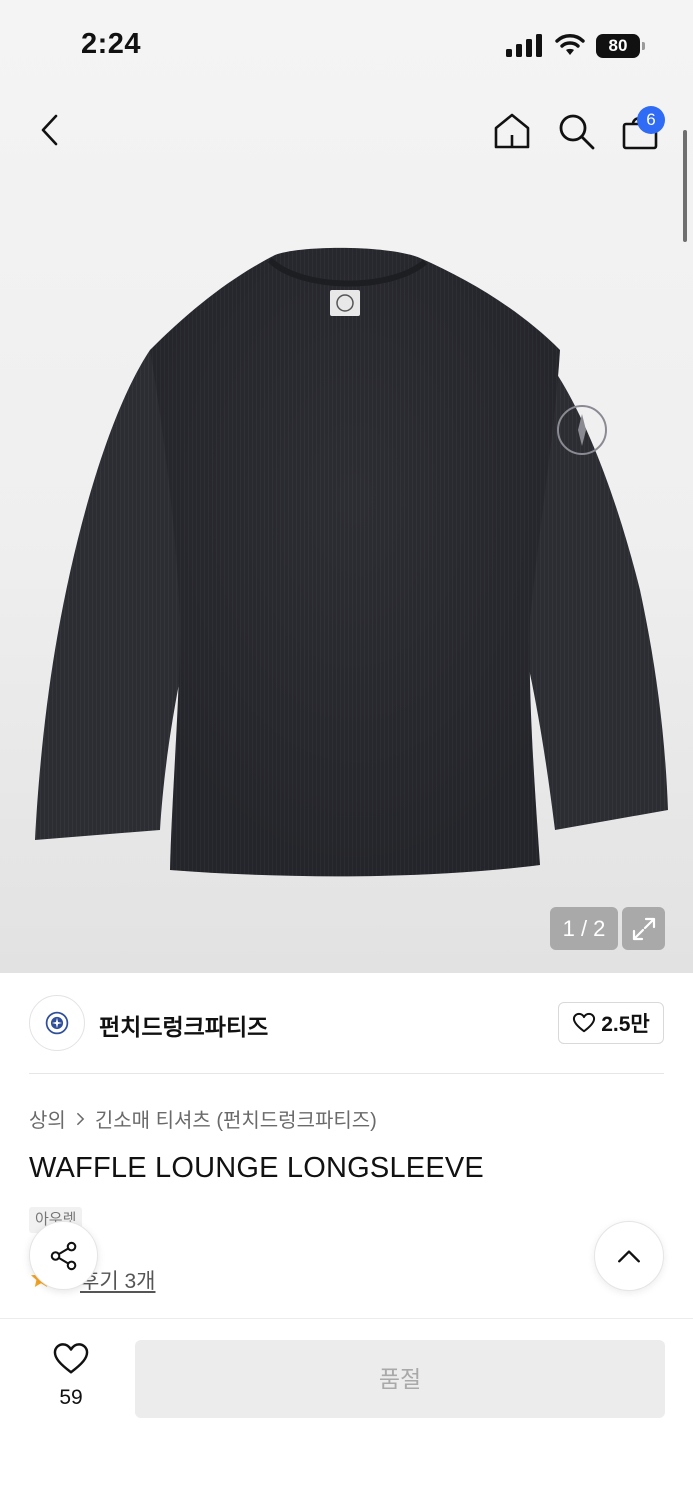  I want to click on brand-logo, so click(57, 1023).